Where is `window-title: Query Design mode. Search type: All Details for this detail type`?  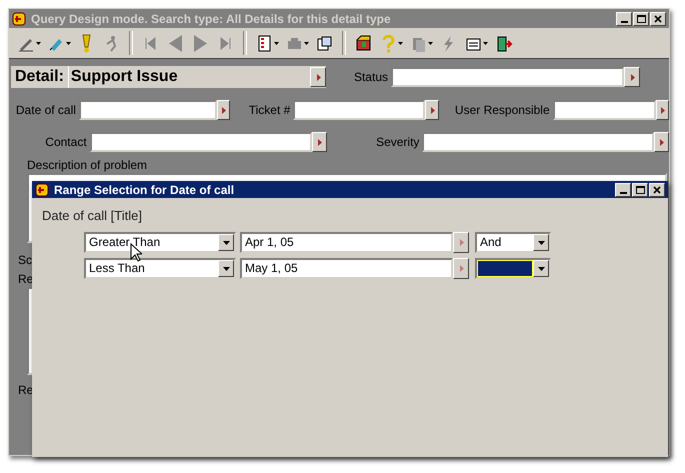 window-title: Query Design mode. Search type: All Details for this detail type is located at coordinates (211, 19).